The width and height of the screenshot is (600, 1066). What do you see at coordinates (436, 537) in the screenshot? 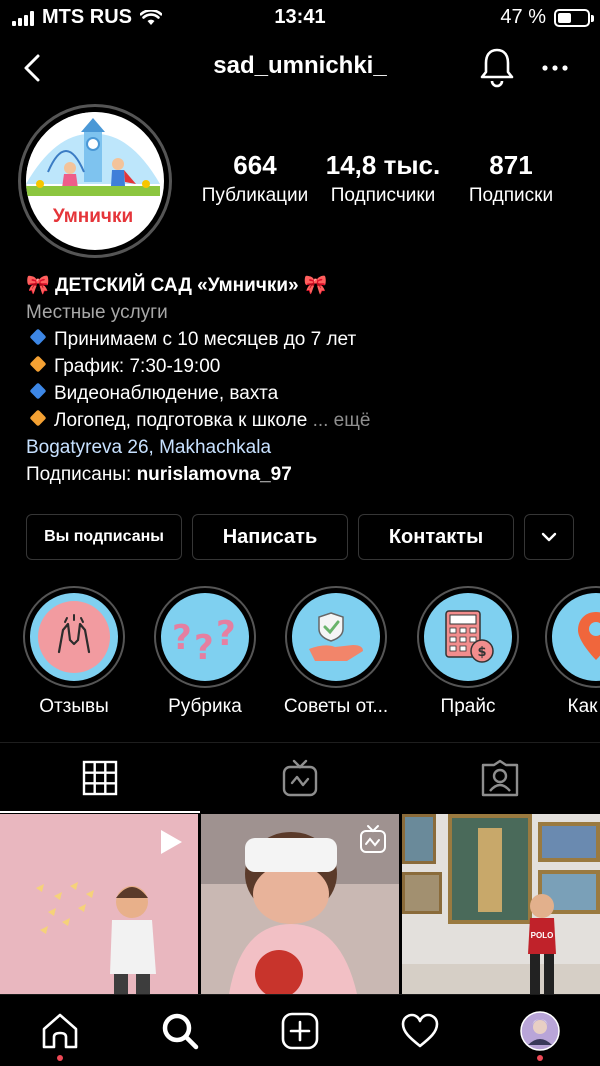
I see `contacts-button: Контакты` at bounding box center [436, 537].